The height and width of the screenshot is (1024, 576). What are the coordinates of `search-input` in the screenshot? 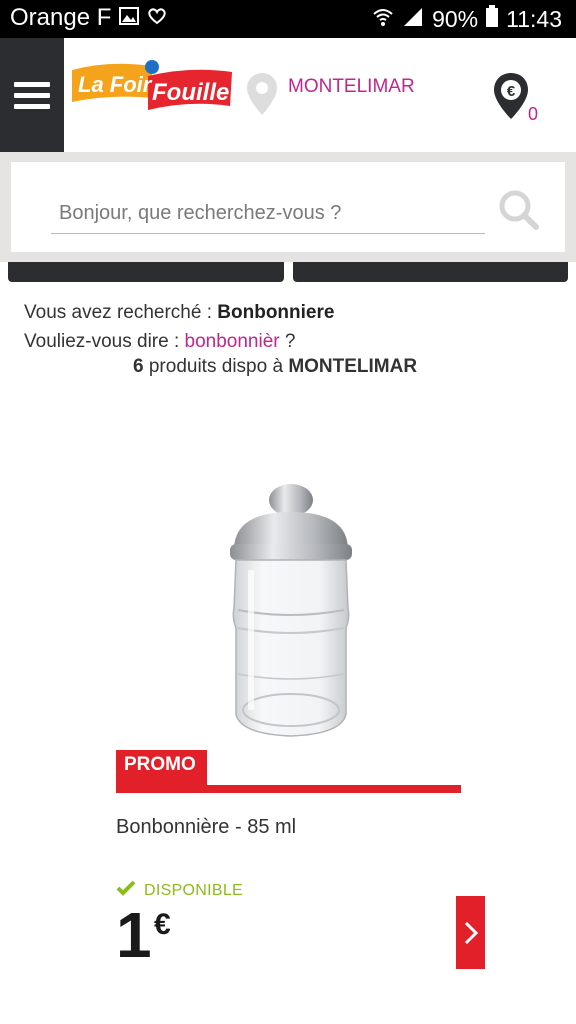 It's located at (268, 214).